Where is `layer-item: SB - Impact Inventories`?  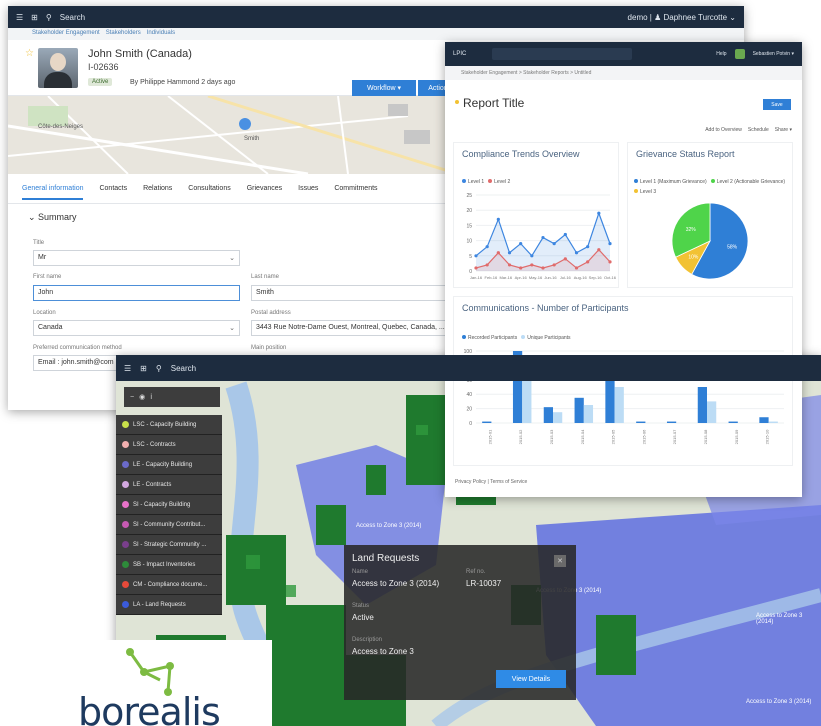
layer-item: SB - Impact Inventories is located at coordinates (169, 565).